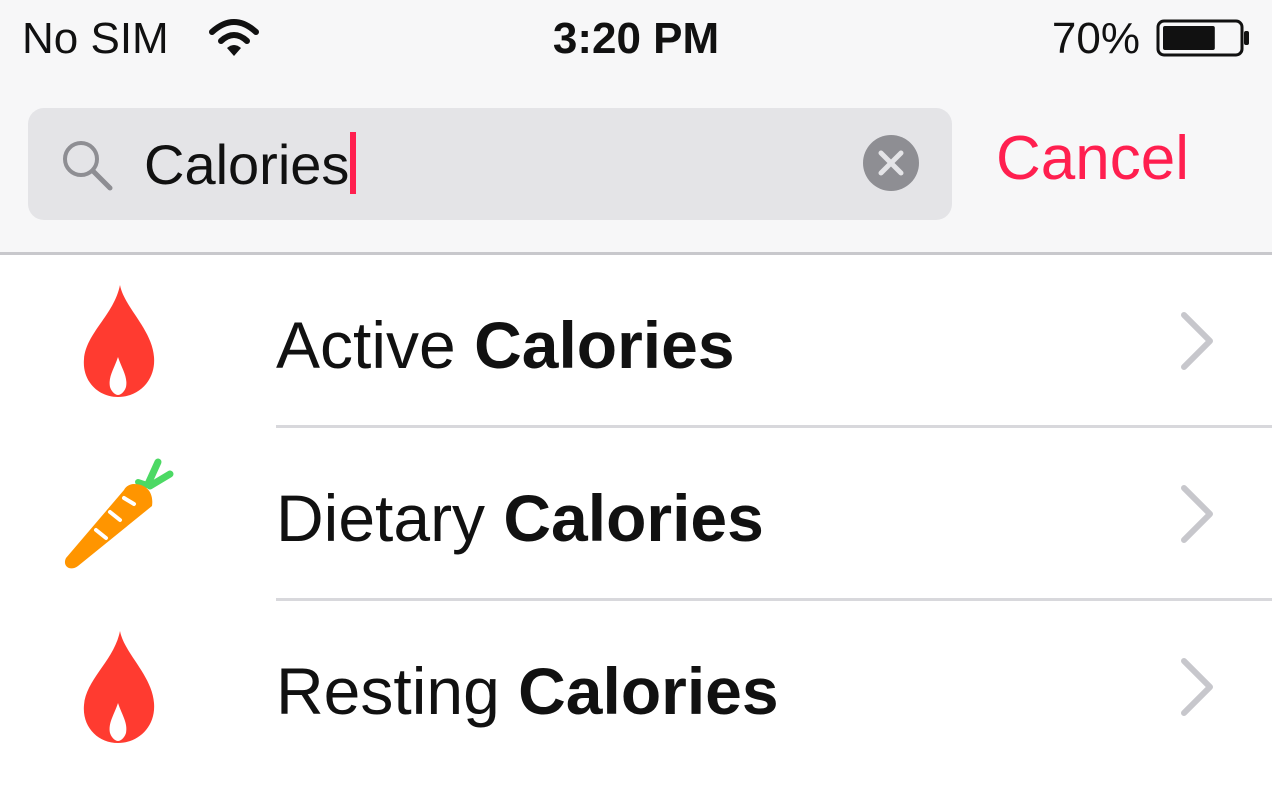 The image size is (1272, 810). Describe the element at coordinates (119, 513) in the screenshot. I see `carrot-icon` at that location.